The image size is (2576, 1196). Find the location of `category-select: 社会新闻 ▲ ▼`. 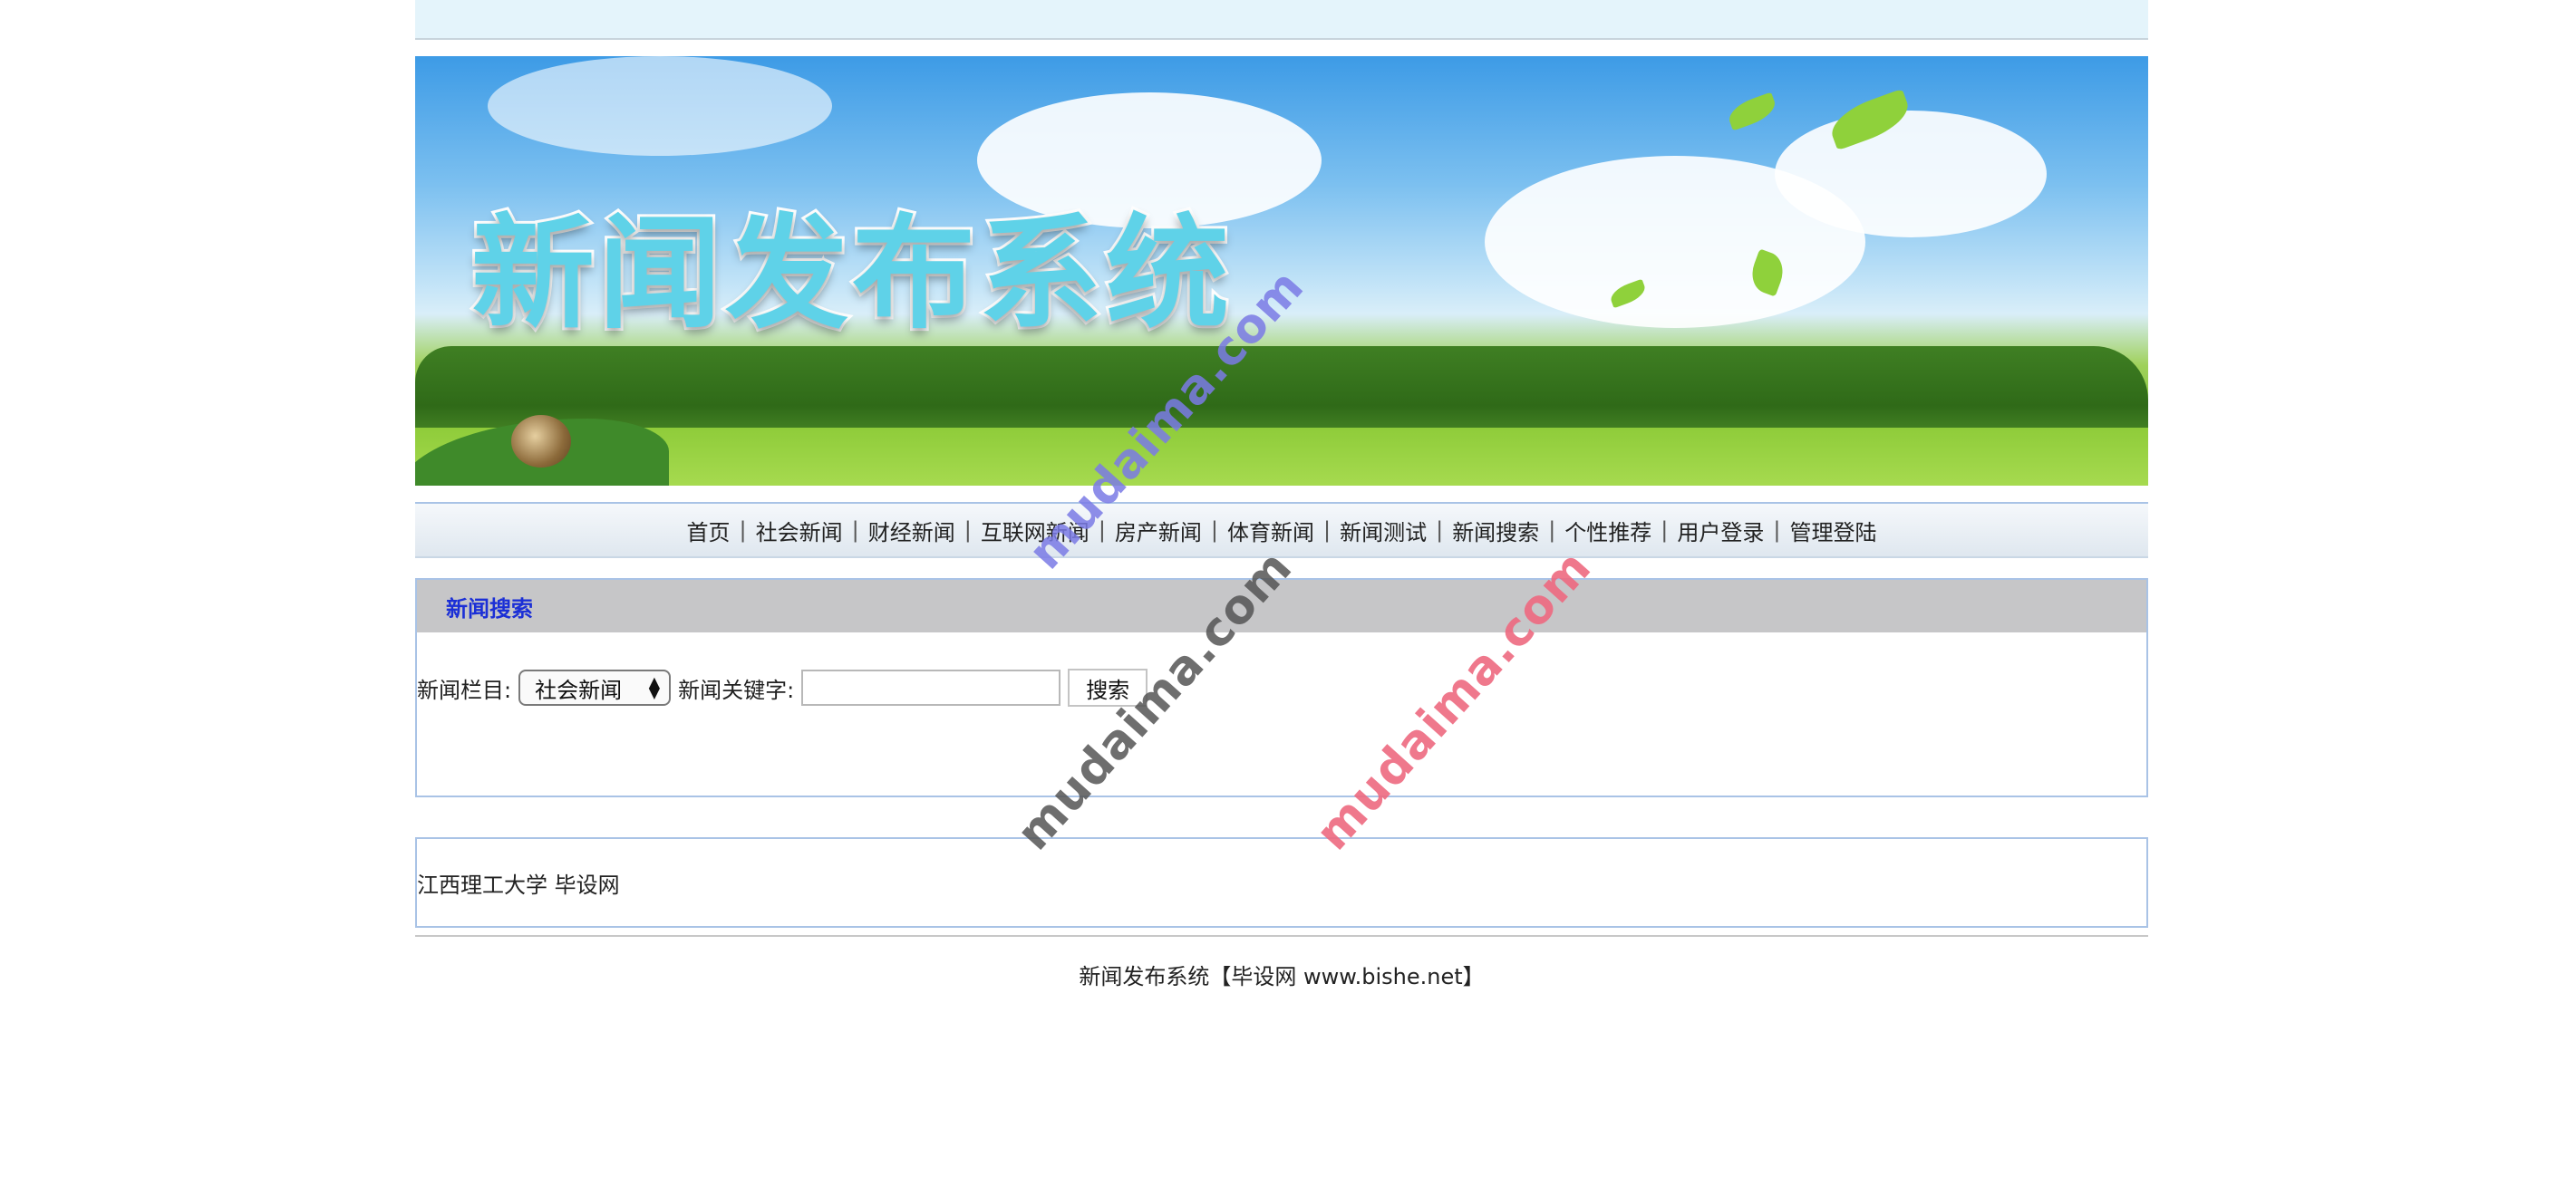

category-select: 社会新闻 ▲ ▼ is located at coordinates (595, 688).